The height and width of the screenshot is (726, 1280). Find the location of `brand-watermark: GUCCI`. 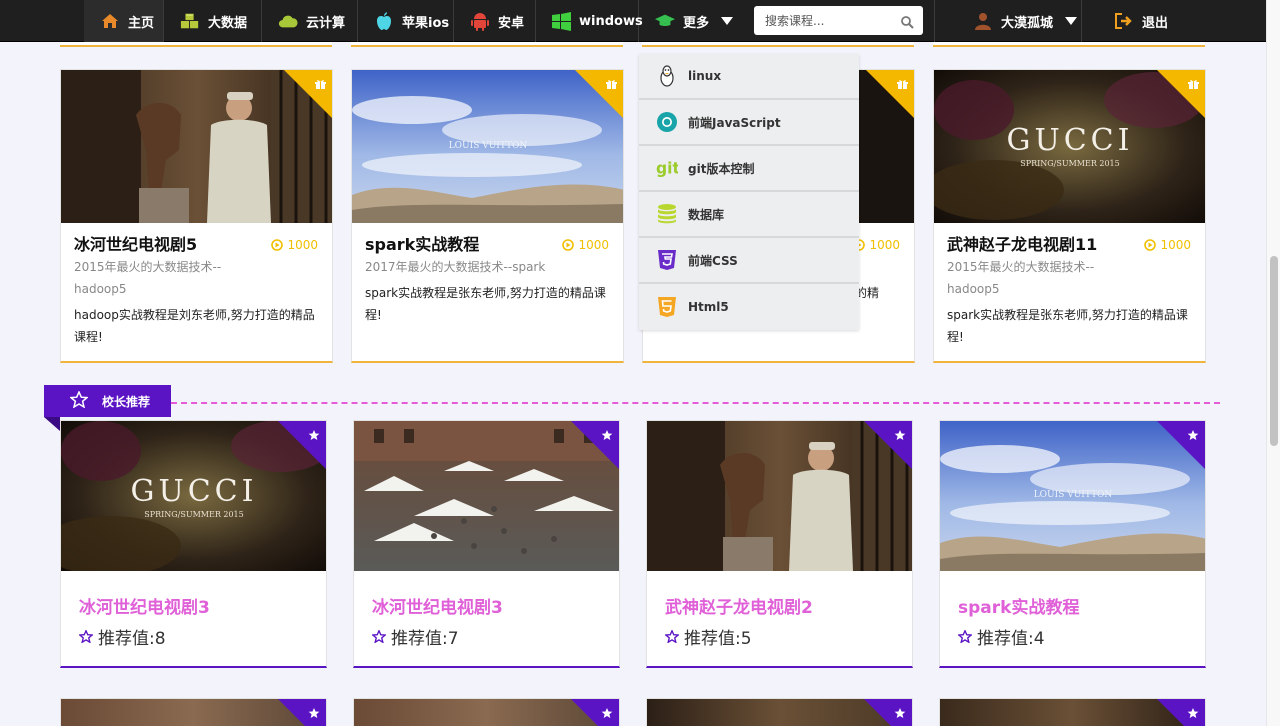

brand-watermark: GUCCI is located at coordinates (193, 491).